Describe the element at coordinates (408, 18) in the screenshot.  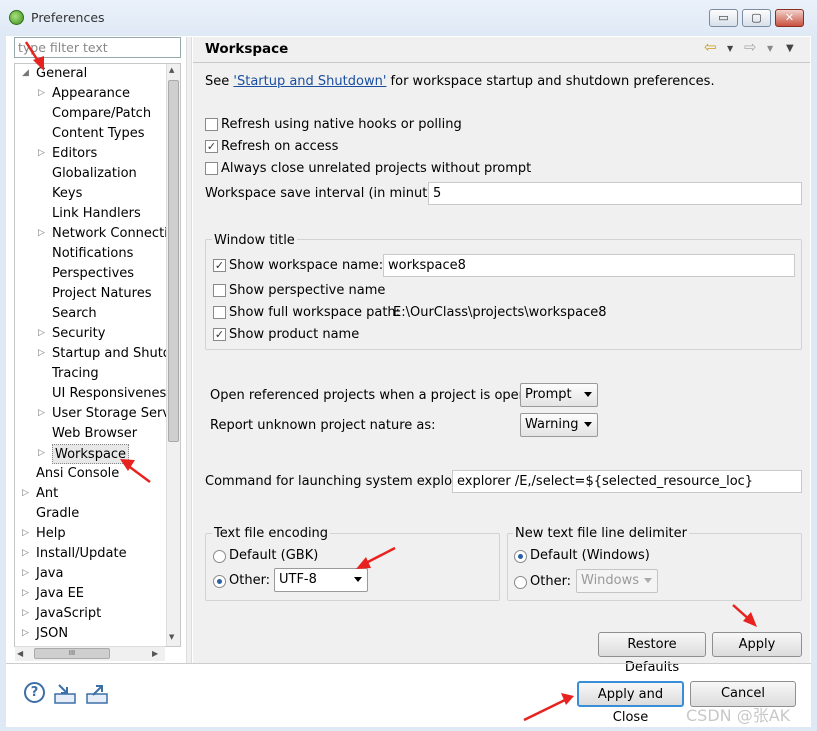
I see `title-bar` at that location.